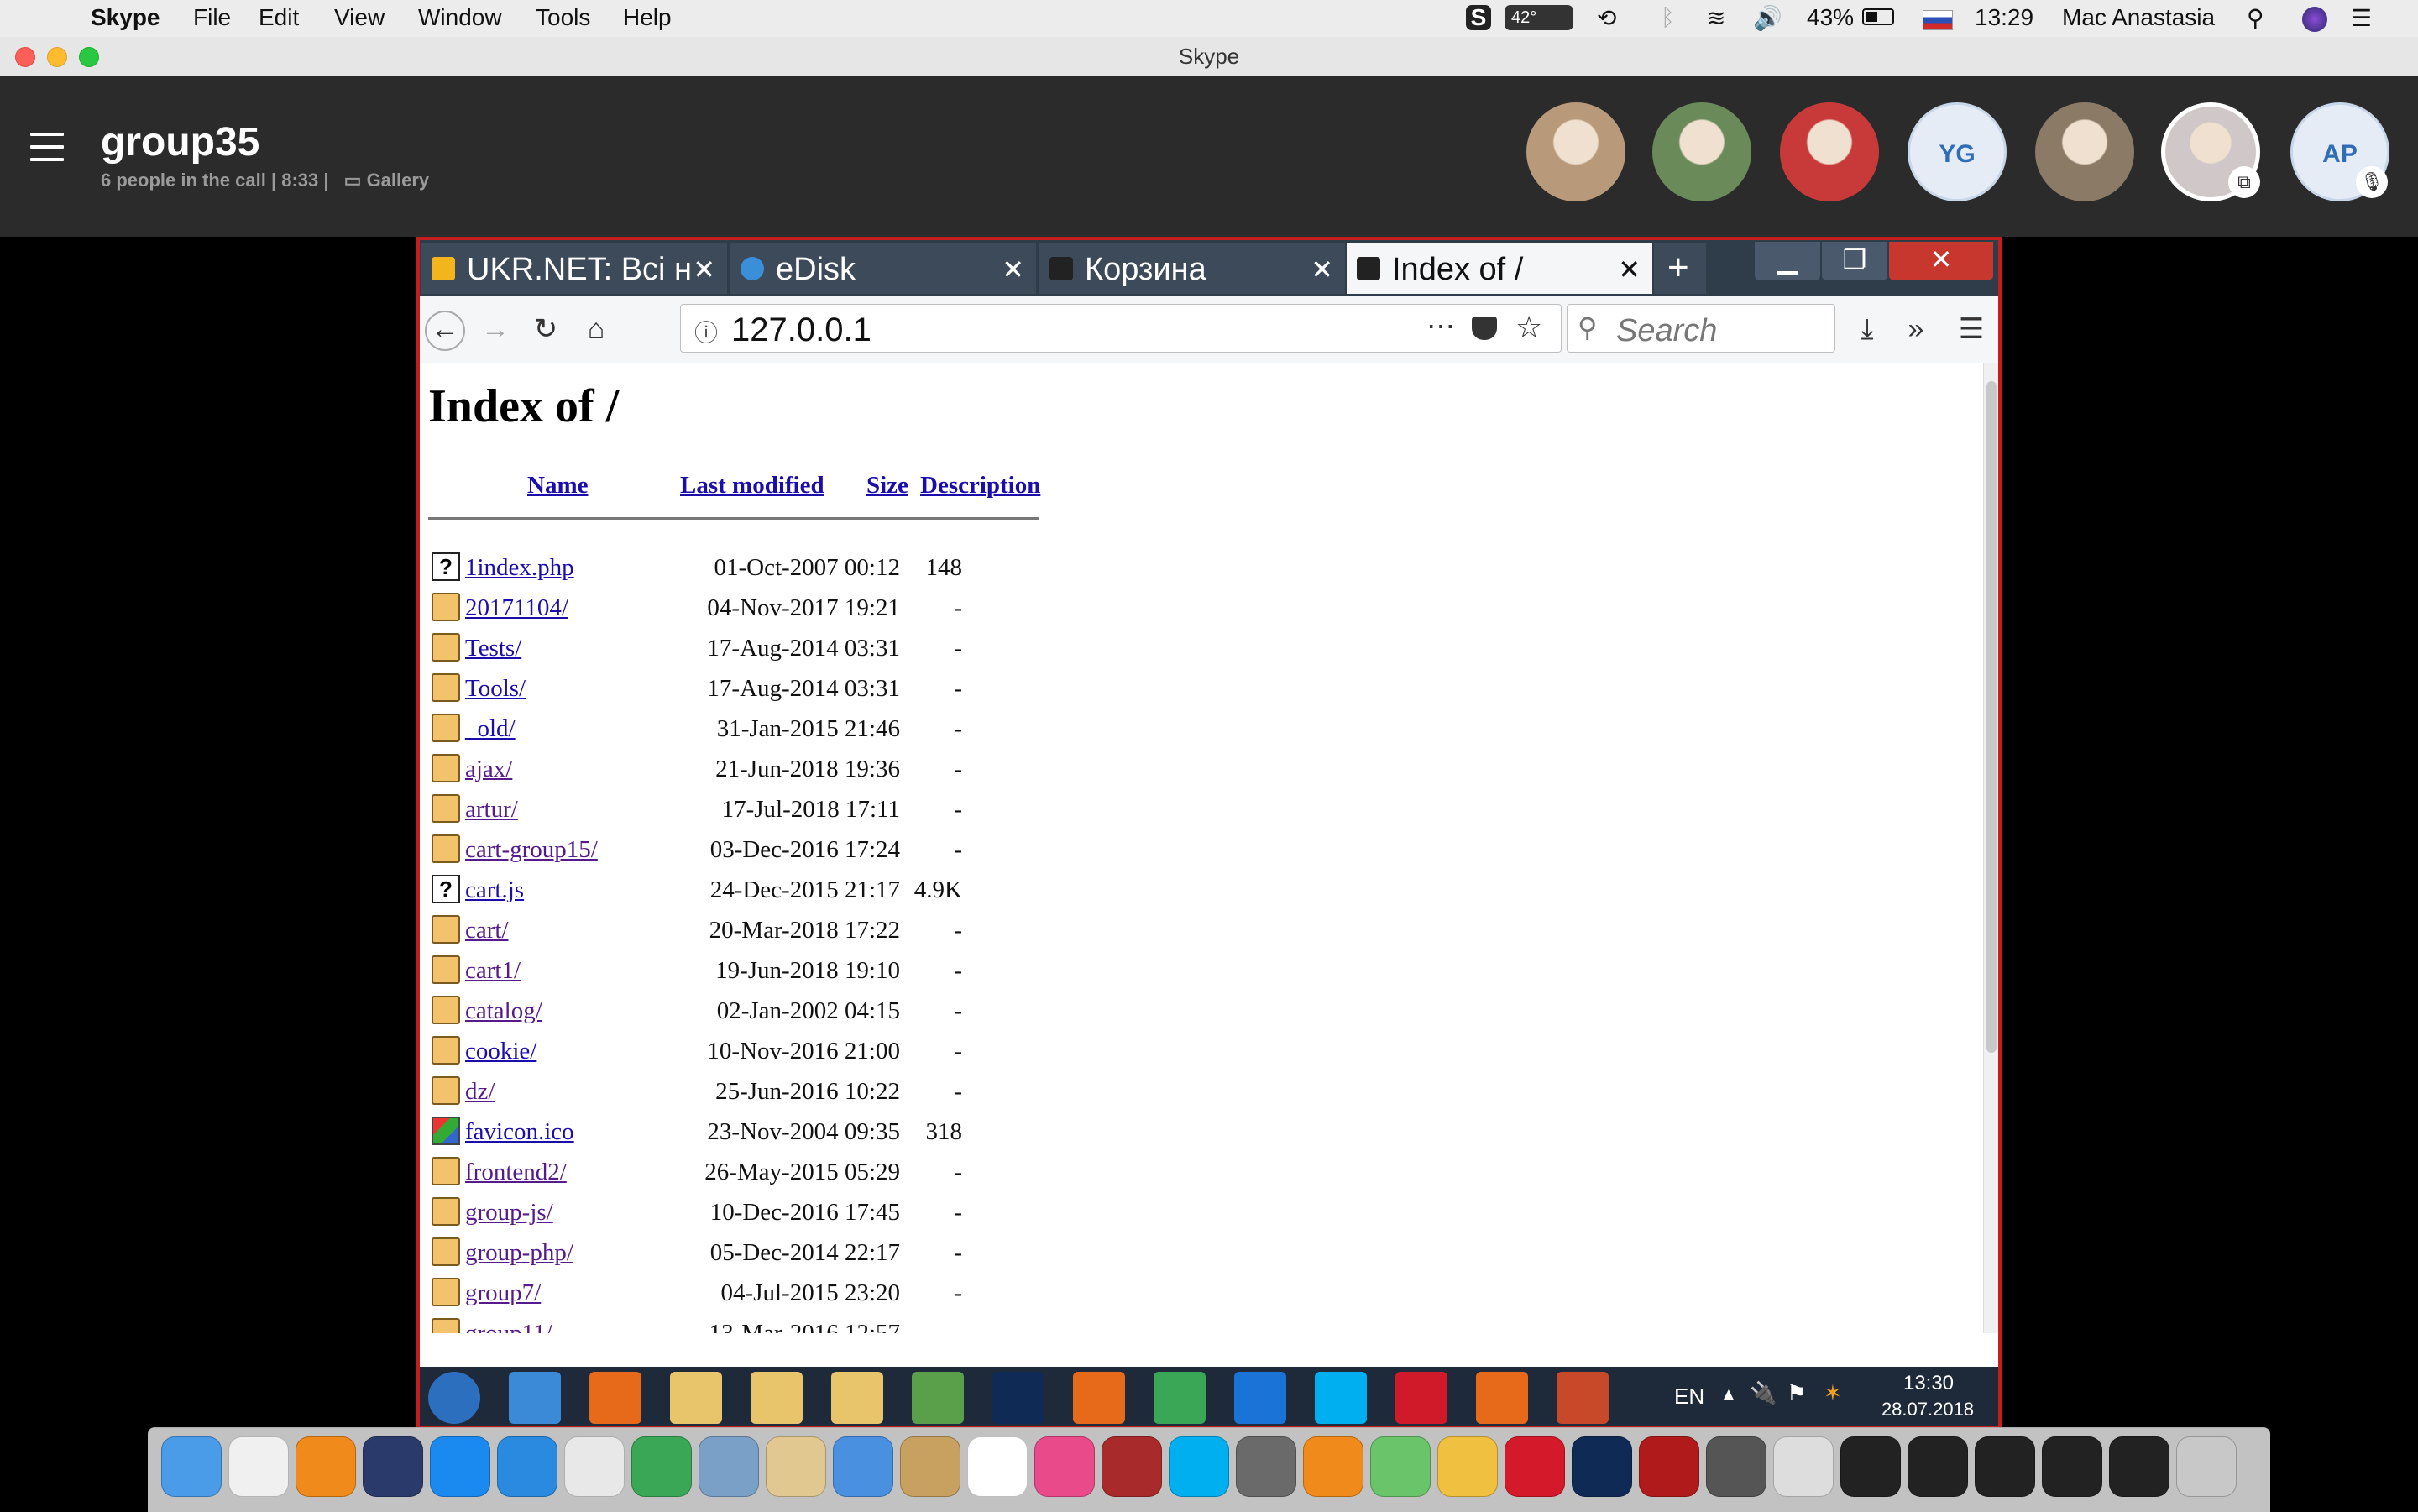  Describe the element at coordinates (1266, 1466) in the screenshot. I see `system-preferences-icon` at that location.